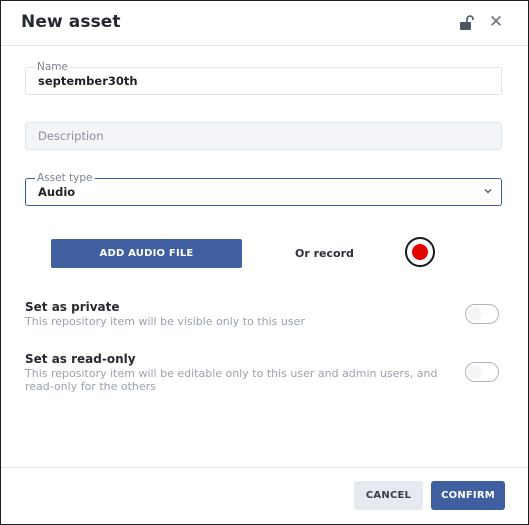 The height and width of the screenshot is (525, 529). I want to click on cancel-button: CANCEL, so click(388, 495).